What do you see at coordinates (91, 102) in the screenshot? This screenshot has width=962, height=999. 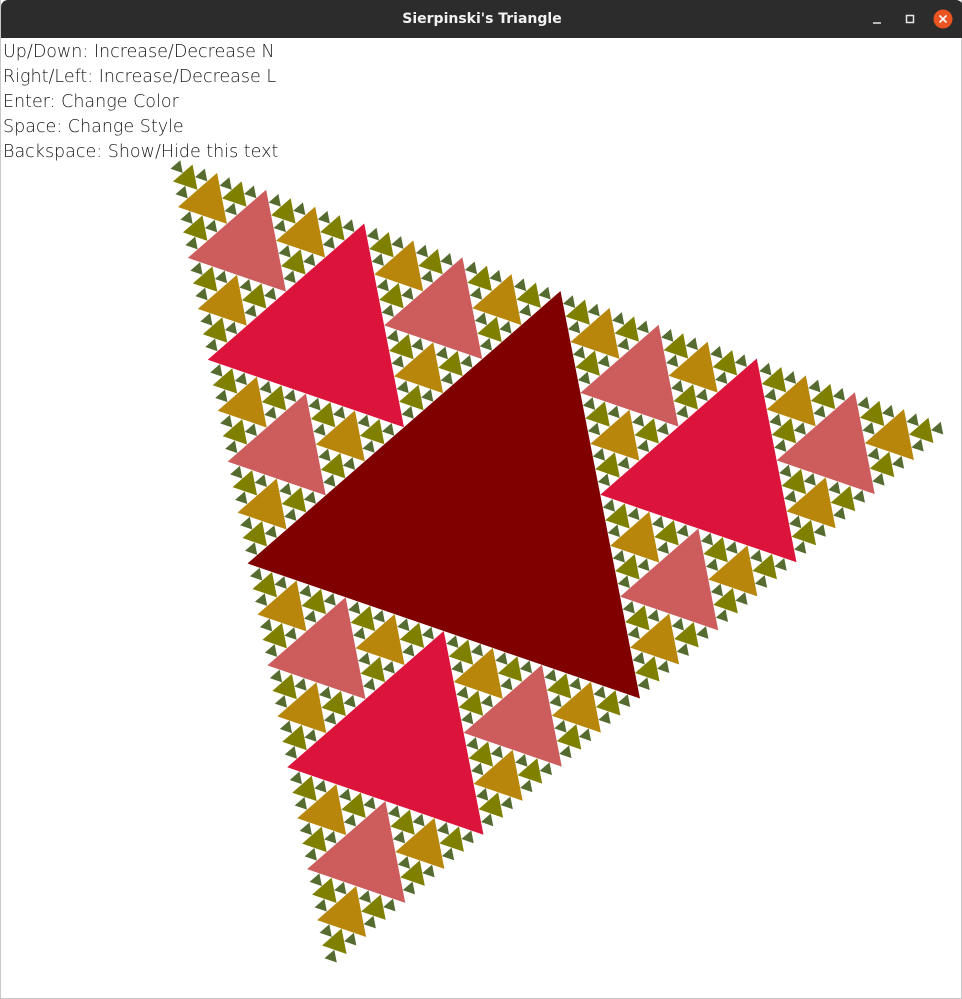 I see `help-line-color: Enter: Change Color` at bounding box center [91, 102].